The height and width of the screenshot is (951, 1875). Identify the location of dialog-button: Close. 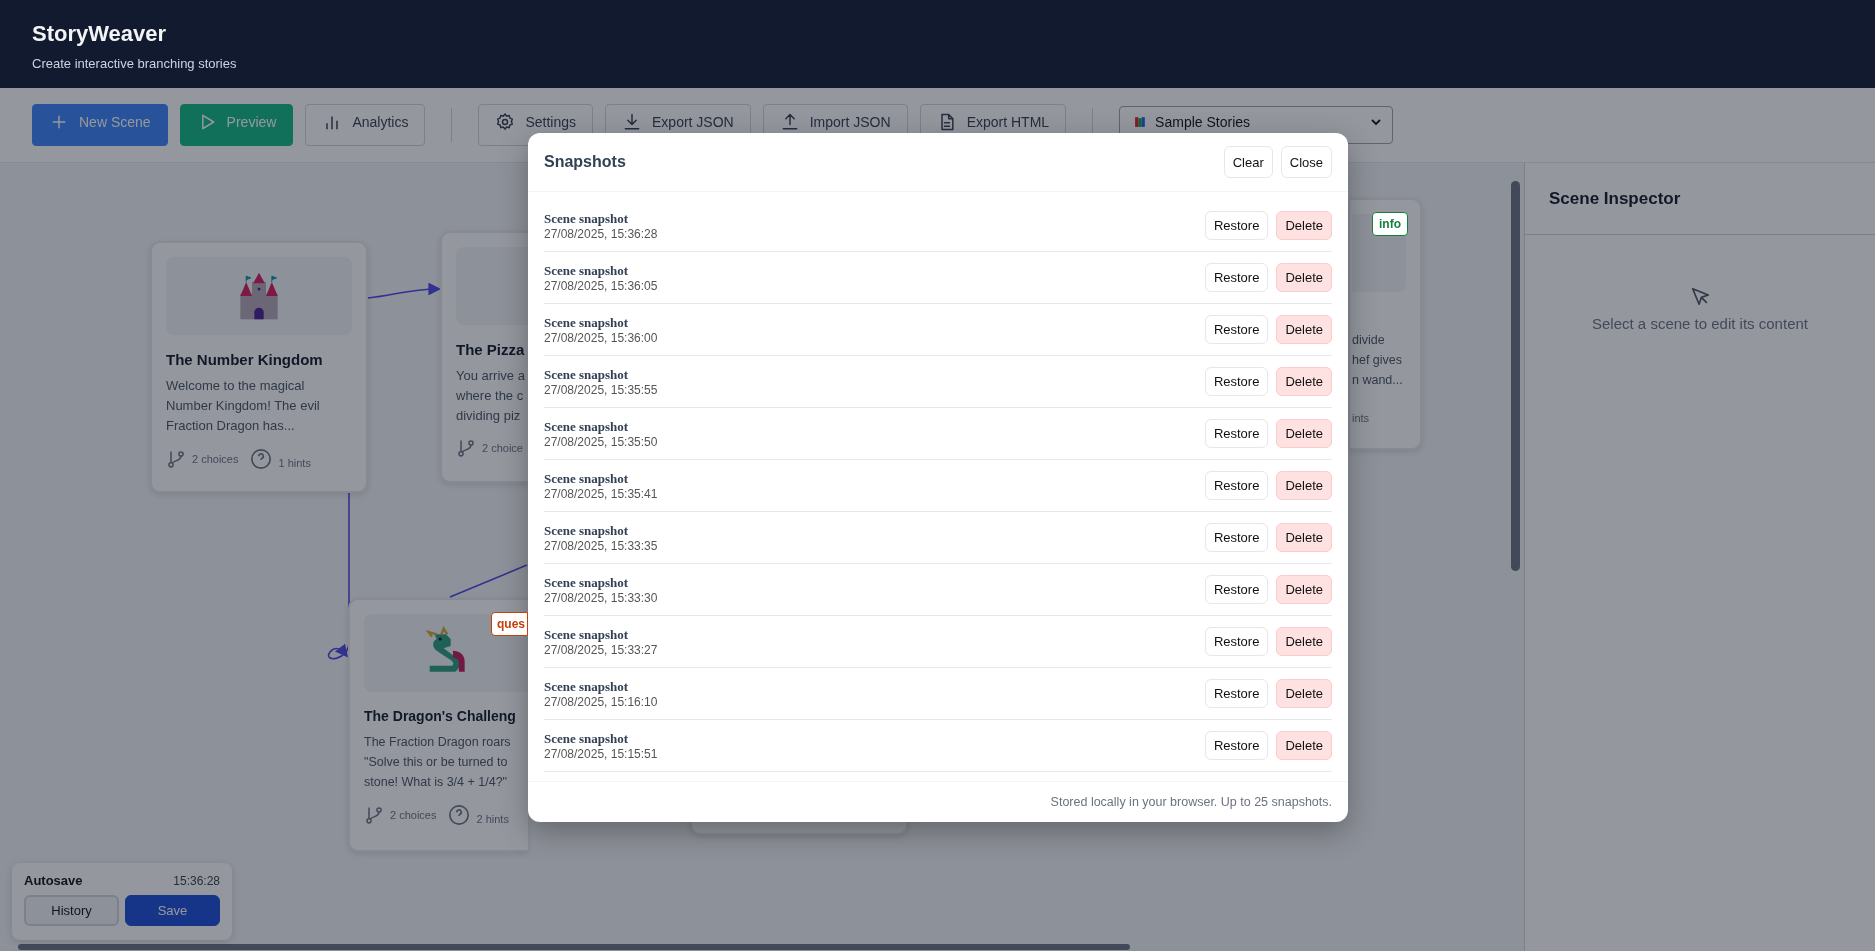
(1306, 162).